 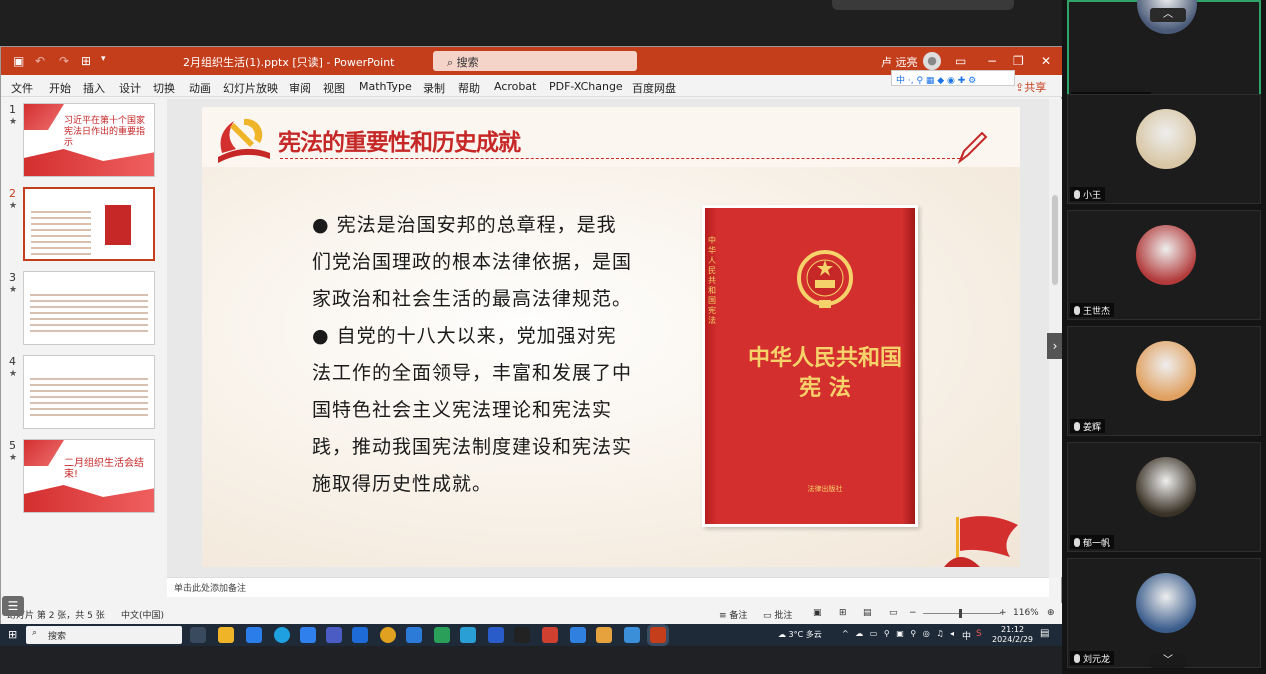 What do you see at coordinates (658, 635) in the screenshot?
I see `powerpoint-taskbar-icon` at bounding box center [658, 635].